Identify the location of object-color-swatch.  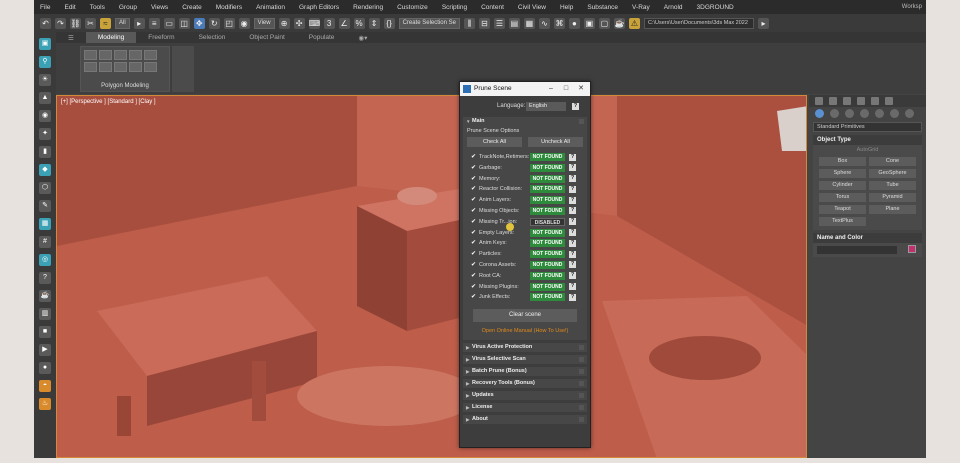
(912, 249).